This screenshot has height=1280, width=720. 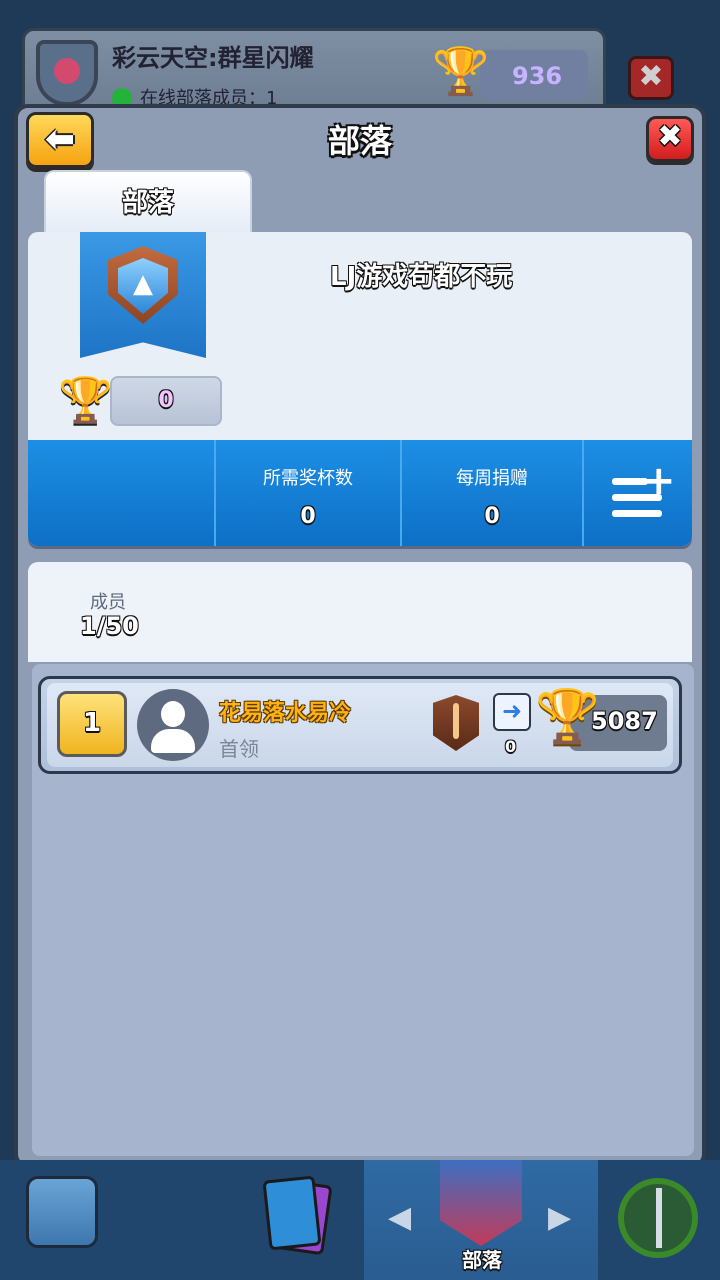 I want to click on chest-icon, so click(x=62, y=1212).